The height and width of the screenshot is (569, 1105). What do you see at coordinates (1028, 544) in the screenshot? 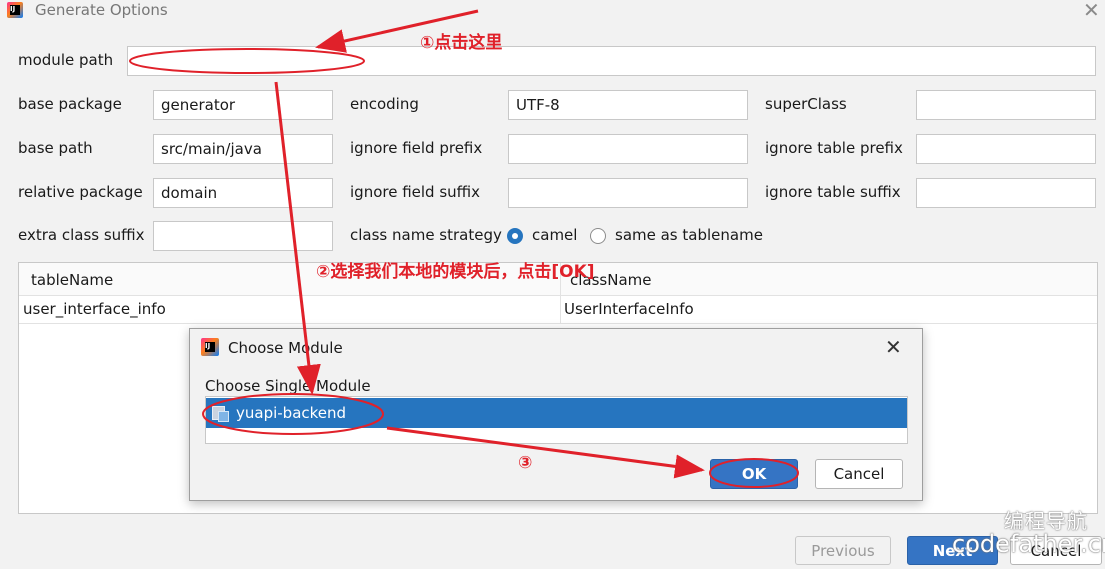
I see `watermark-line-2: codefather.cn` at bounding box center [1028, 544].